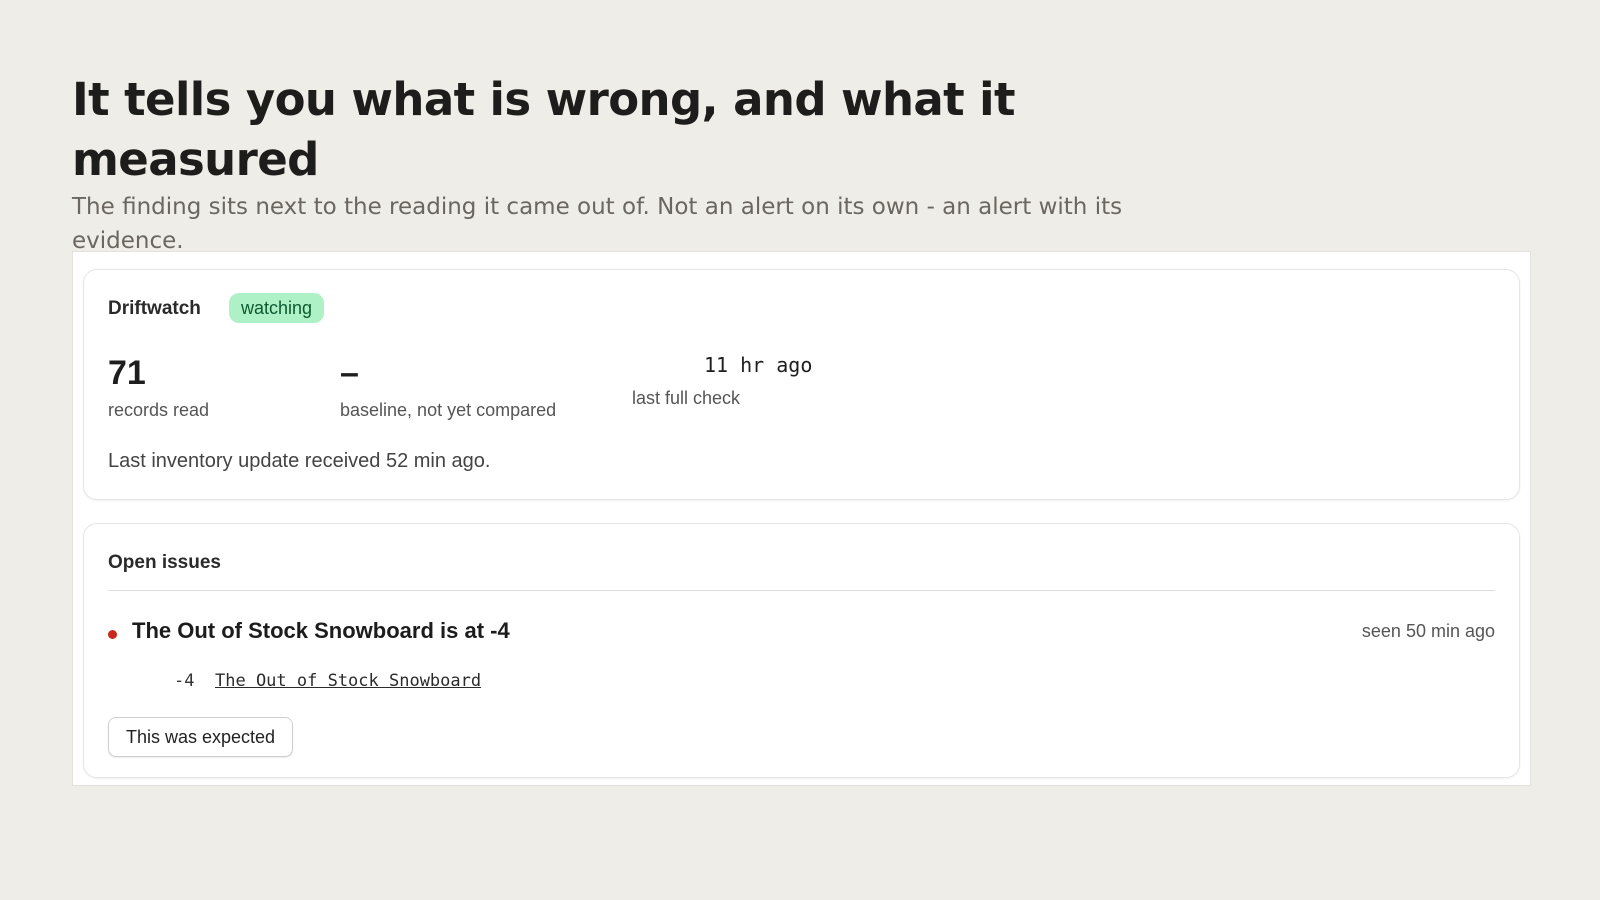 This screenshot has height=900, width=1600. Describe the element at coordinates (1428, 631) in the screenshot. I see `issue-seen-time: seen 50 min ago` at that location.